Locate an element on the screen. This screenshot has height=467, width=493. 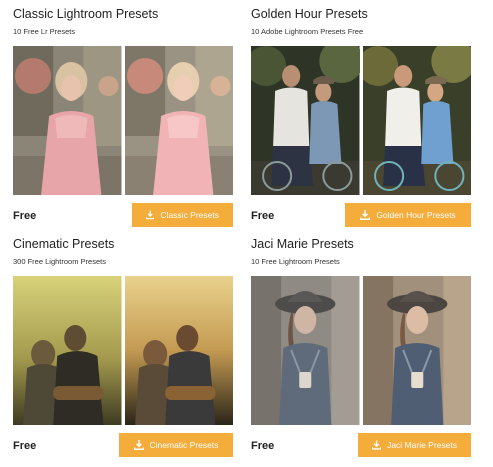
card-subtitle: 300 Free Lightroom Presets is located at coordinates (59, 261).